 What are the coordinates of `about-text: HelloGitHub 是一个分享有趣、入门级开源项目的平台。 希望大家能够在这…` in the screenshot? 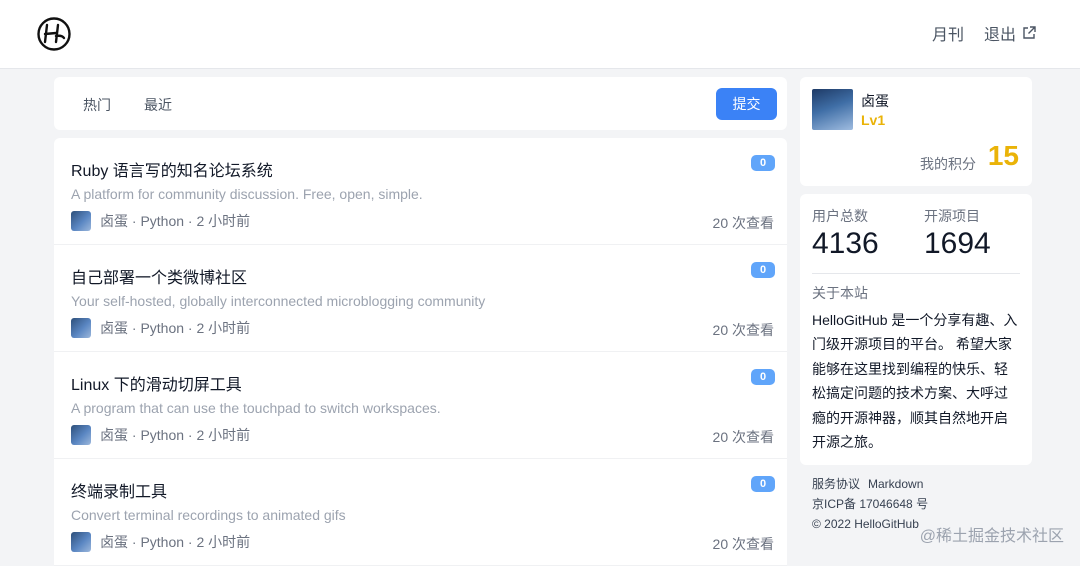 It's located at (915, 381).